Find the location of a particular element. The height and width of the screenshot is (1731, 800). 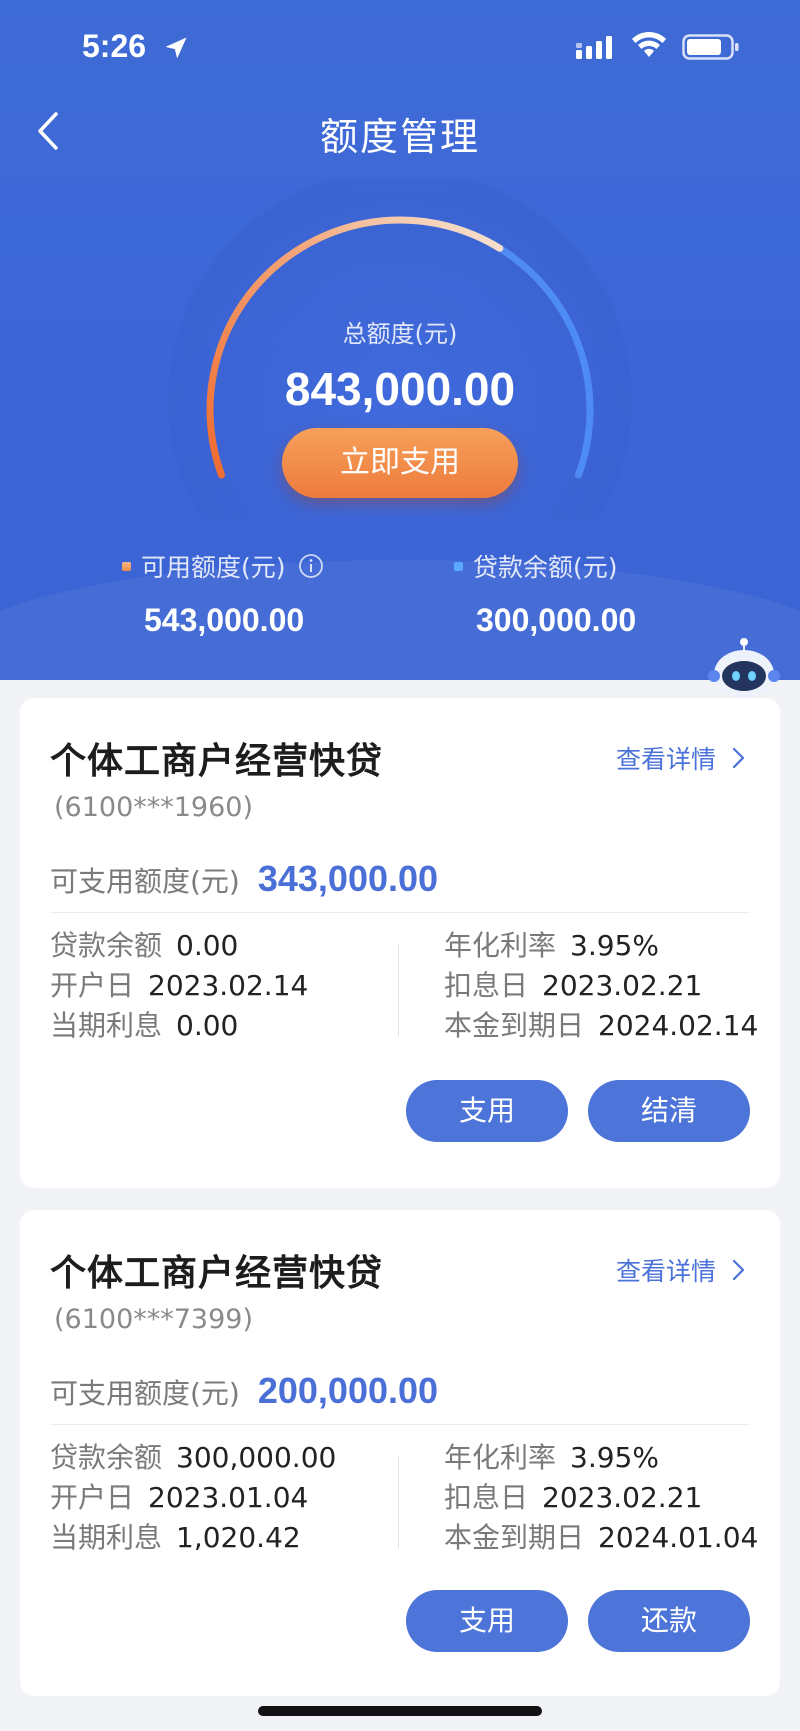

loan-balance-label: 贷款余额(元) is located at coordinates (545, 567).